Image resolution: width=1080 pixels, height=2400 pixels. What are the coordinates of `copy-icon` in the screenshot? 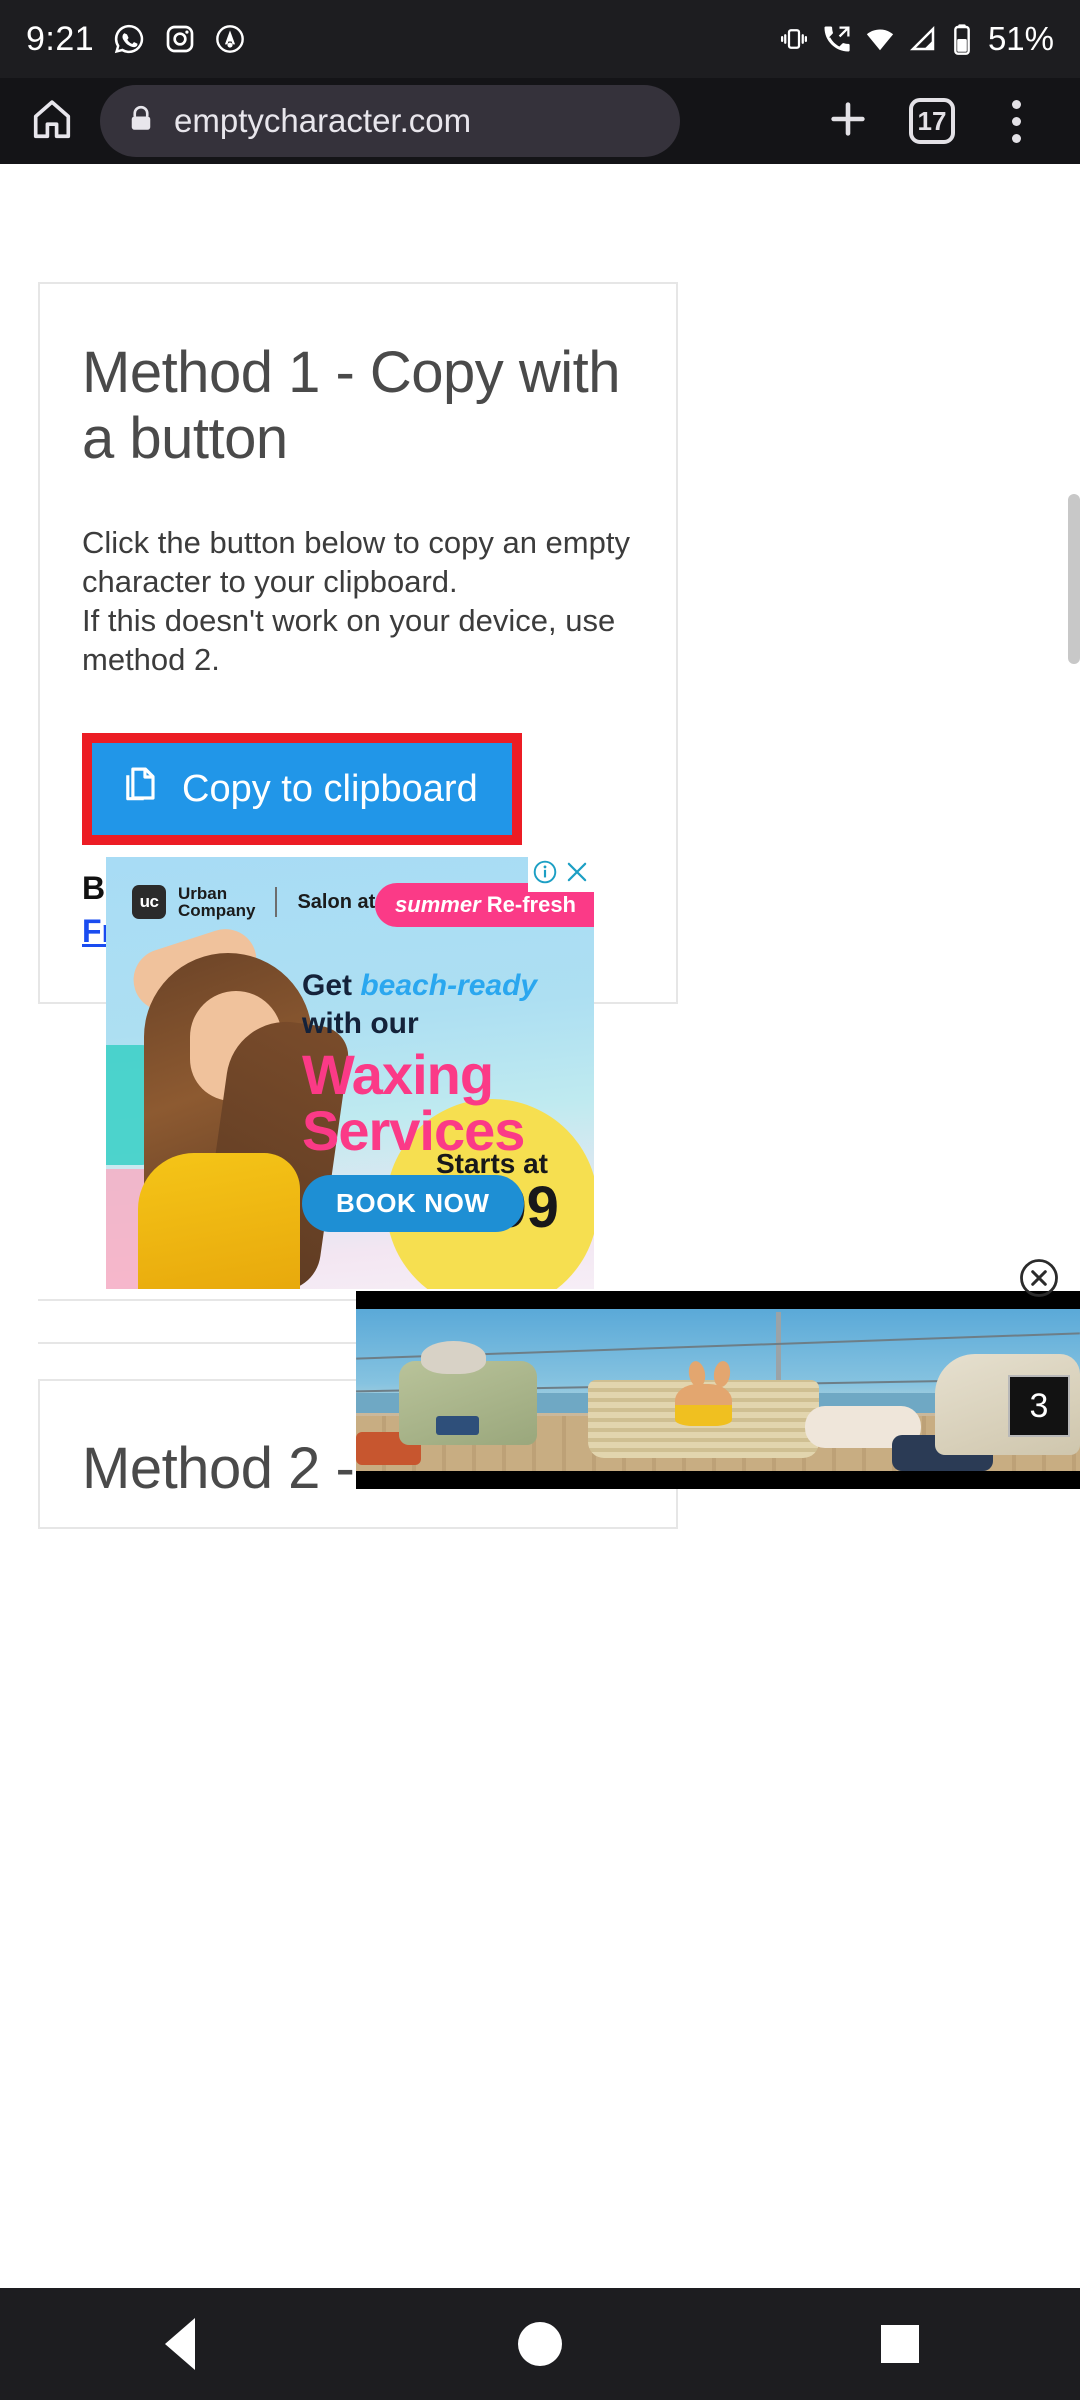 It's located at (139, 789).